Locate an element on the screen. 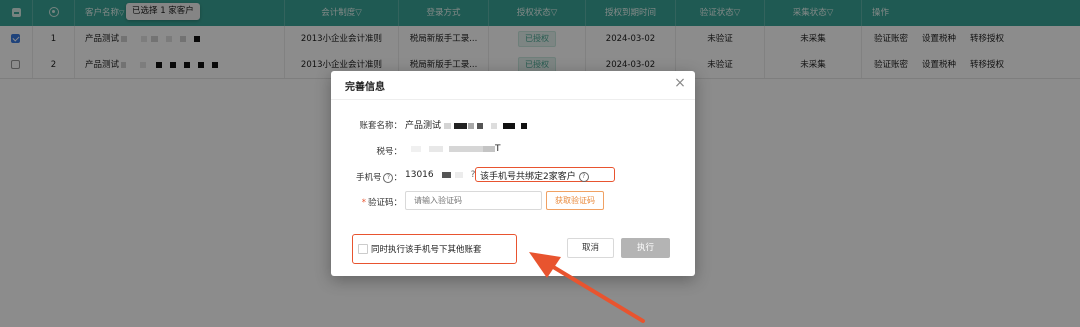 This screenshot has width=1080, height=327. tax-number-value: T is located at coordinates (453, 149).